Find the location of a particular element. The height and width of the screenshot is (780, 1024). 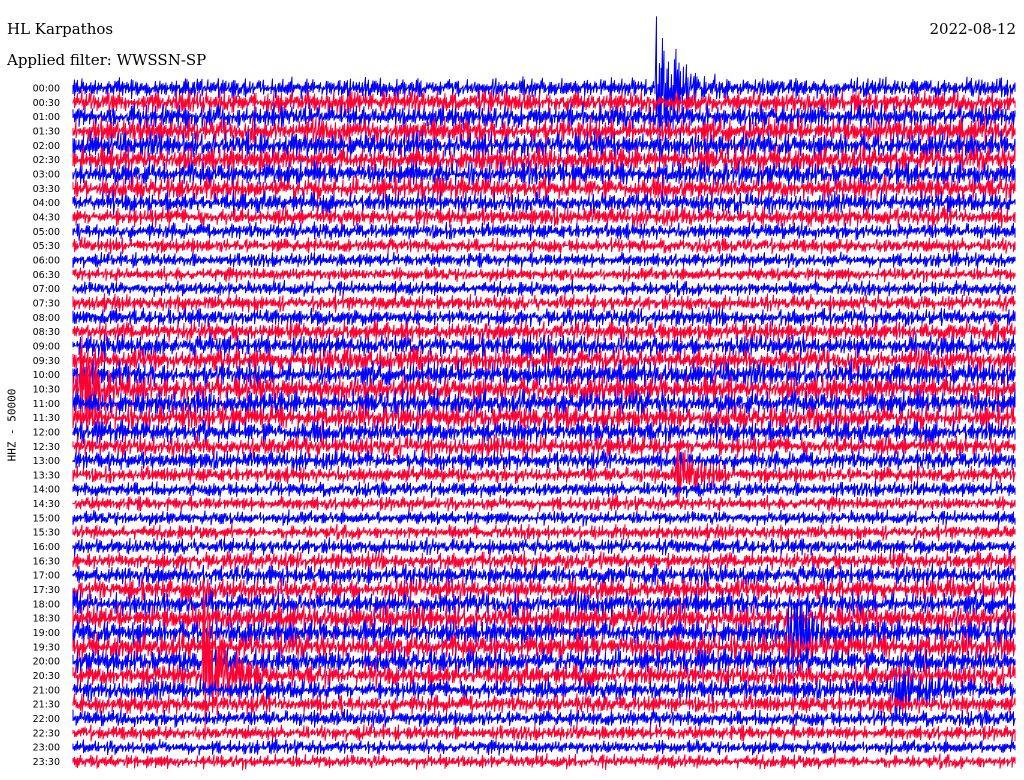

row-time-label: 22:30 is located at coordinates (46, 733).